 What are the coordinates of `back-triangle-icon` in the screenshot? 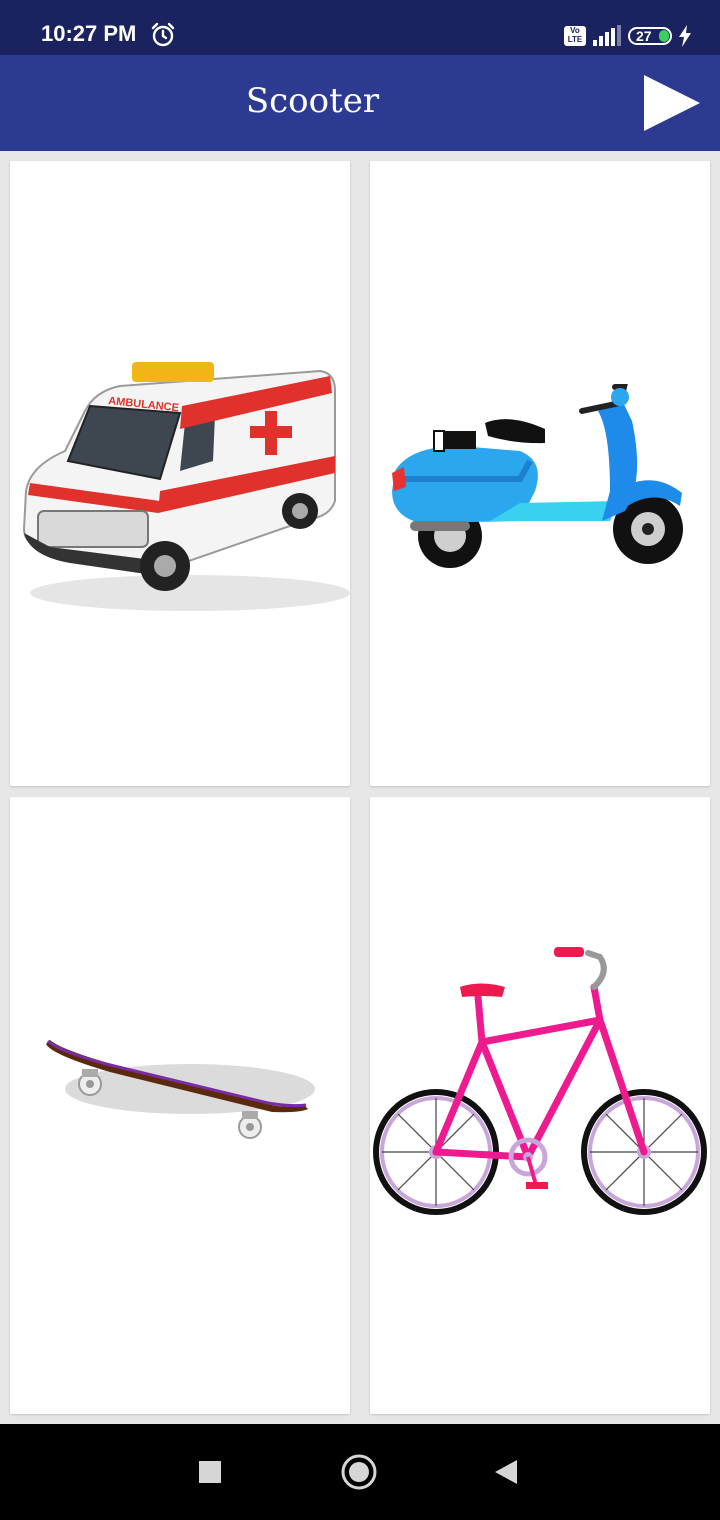 It's located at (506, 1472).